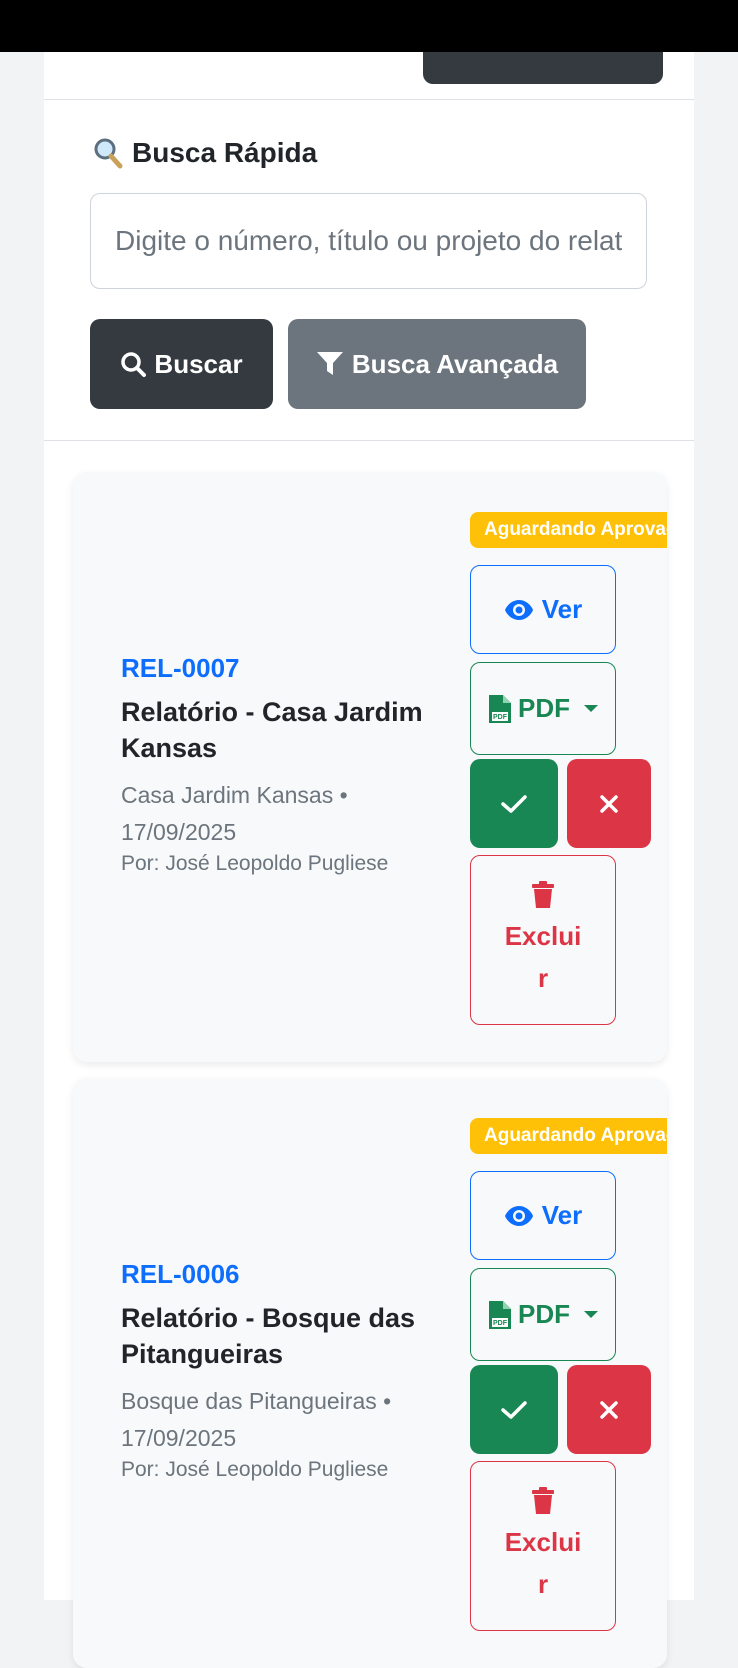 The width and height of the screenshot is (738, 1668). What do you see at coordinates (256, 1419) in the screenshot?
I see `report-project-date: Bosque das Pitangueiras • 17/09/2025` at bounding box center [256, 1419].